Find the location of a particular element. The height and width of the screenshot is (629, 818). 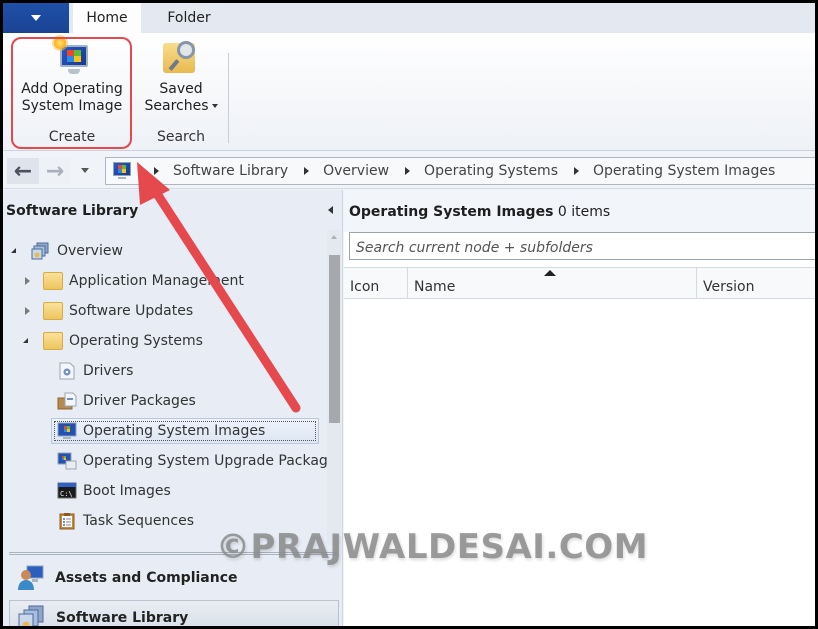

tree-item-label: Boot Images is located at coordinates (127, 491).